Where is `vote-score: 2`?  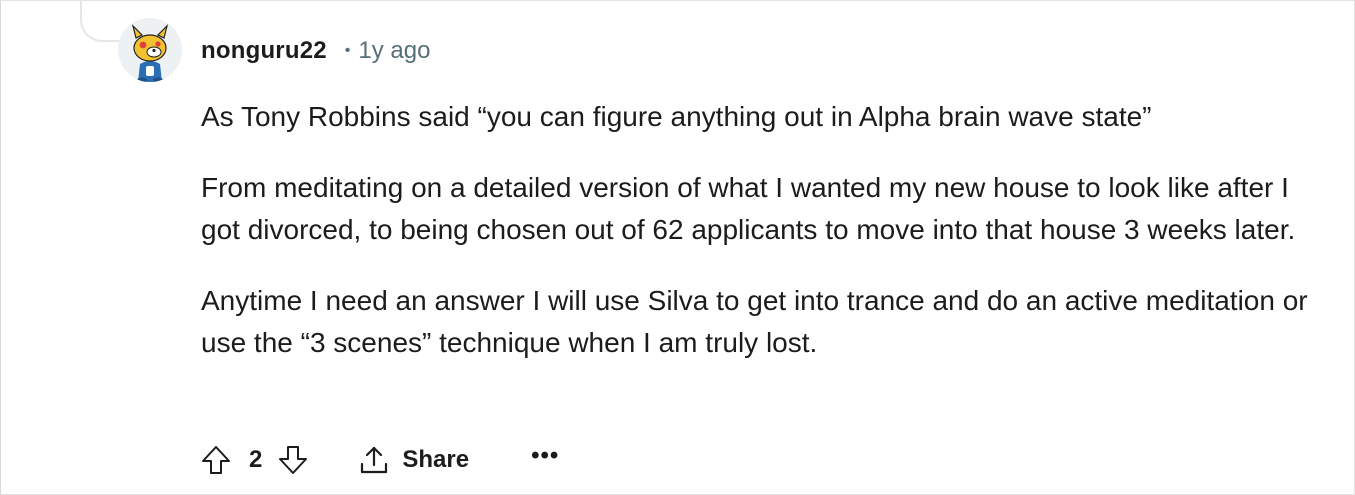 vote-score: 2 is located at coordinates (256, 459).